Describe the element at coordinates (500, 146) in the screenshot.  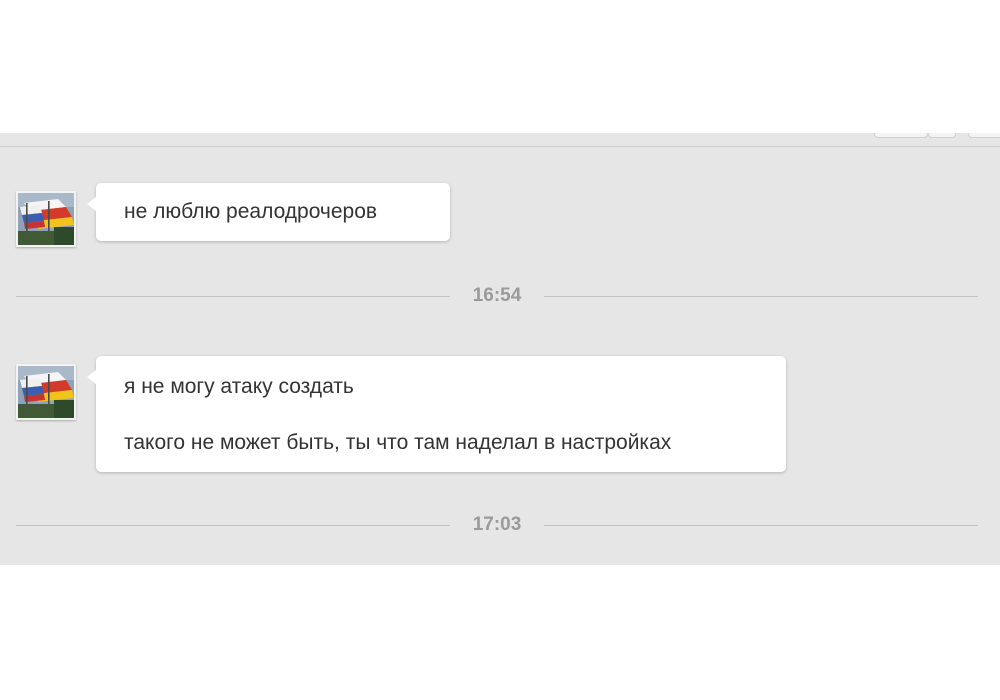
I see `header-divider` at that location.